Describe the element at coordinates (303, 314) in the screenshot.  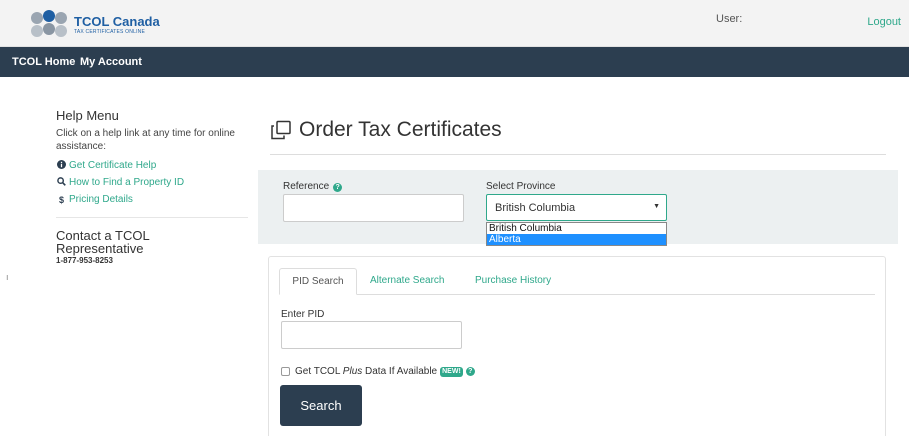
I see `pid-label: Enter PID` at that location.